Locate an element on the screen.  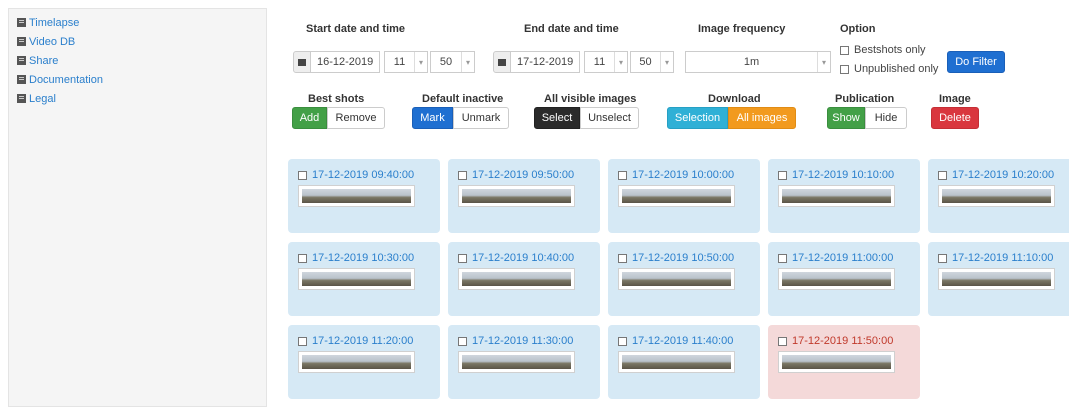
chevron-down-icon: ▾ is located at coordinates (420, 62).